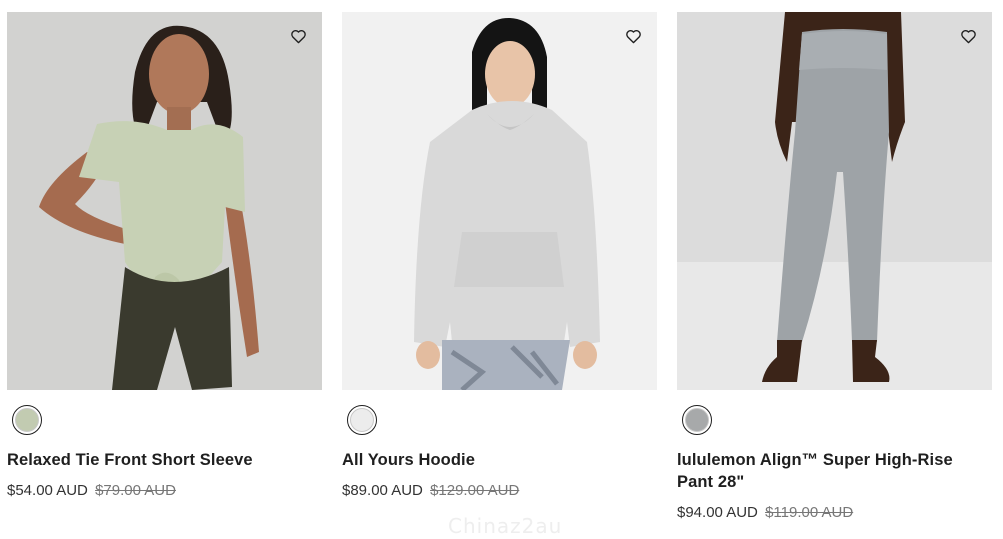 The image size is (1003, 539). What do you see at coordinates (135, 490) in the screenshot?
I see `original-price: $79.00 AUD` at bounding box center [135, 490].